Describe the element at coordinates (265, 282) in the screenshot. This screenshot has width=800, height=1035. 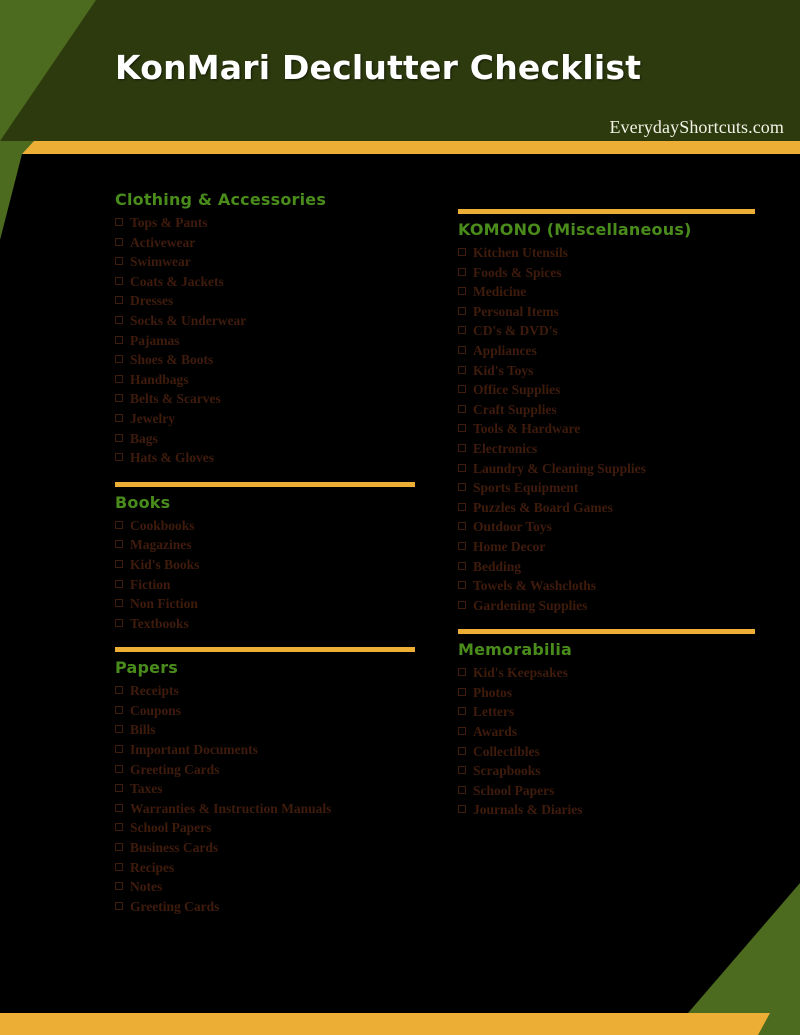
I see `checklist-item: Coats & Jackets` at that location.